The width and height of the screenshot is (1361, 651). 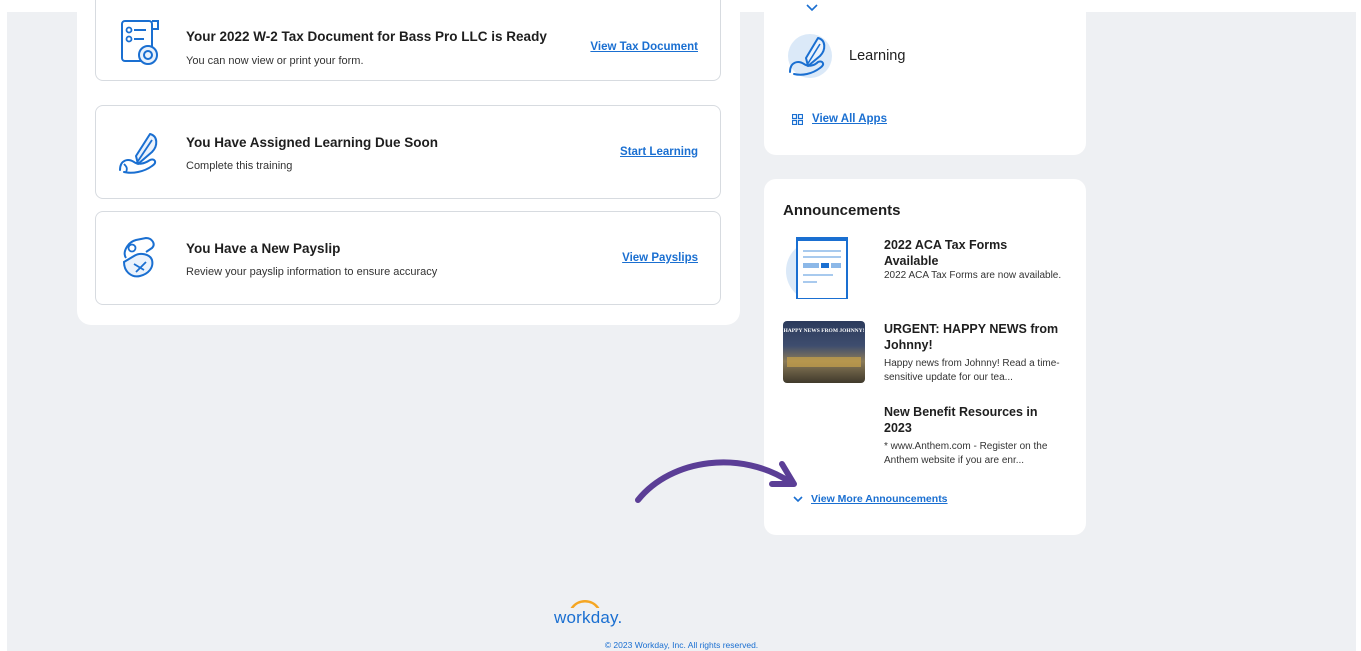 I want to click on task-title: You Have a New Payslip, so click(x=263, y=248).